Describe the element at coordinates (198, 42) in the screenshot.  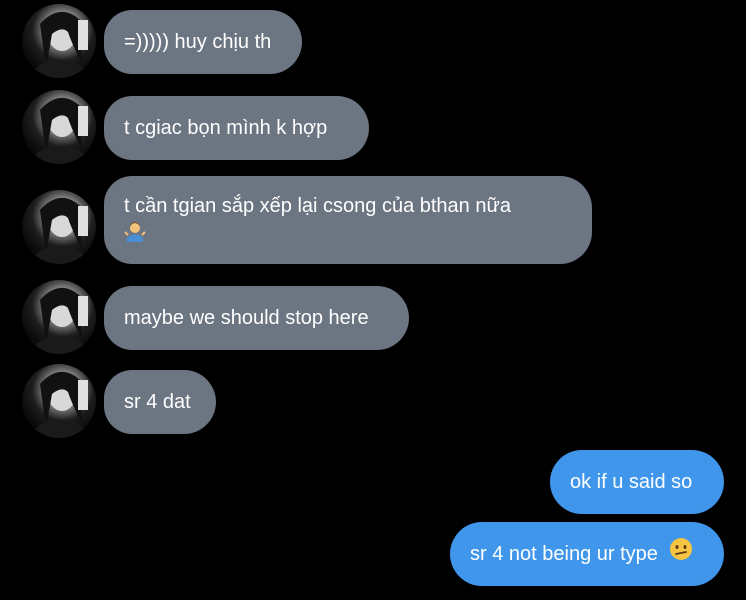
I see `message-text: =))))) huy chịu th` at that location.